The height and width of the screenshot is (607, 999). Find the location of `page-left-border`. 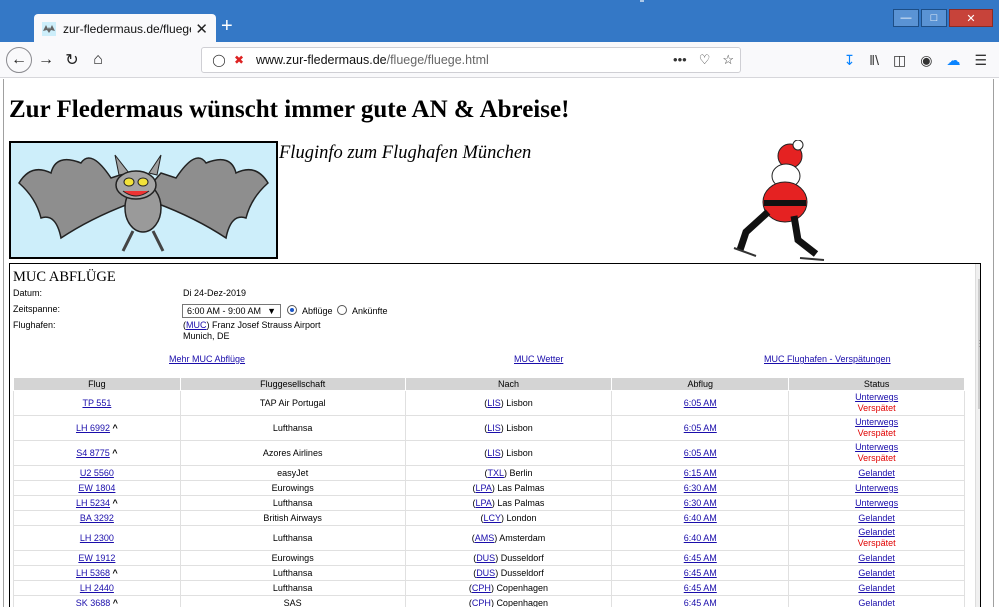

page-left-border is located at coordinates (3, 343).